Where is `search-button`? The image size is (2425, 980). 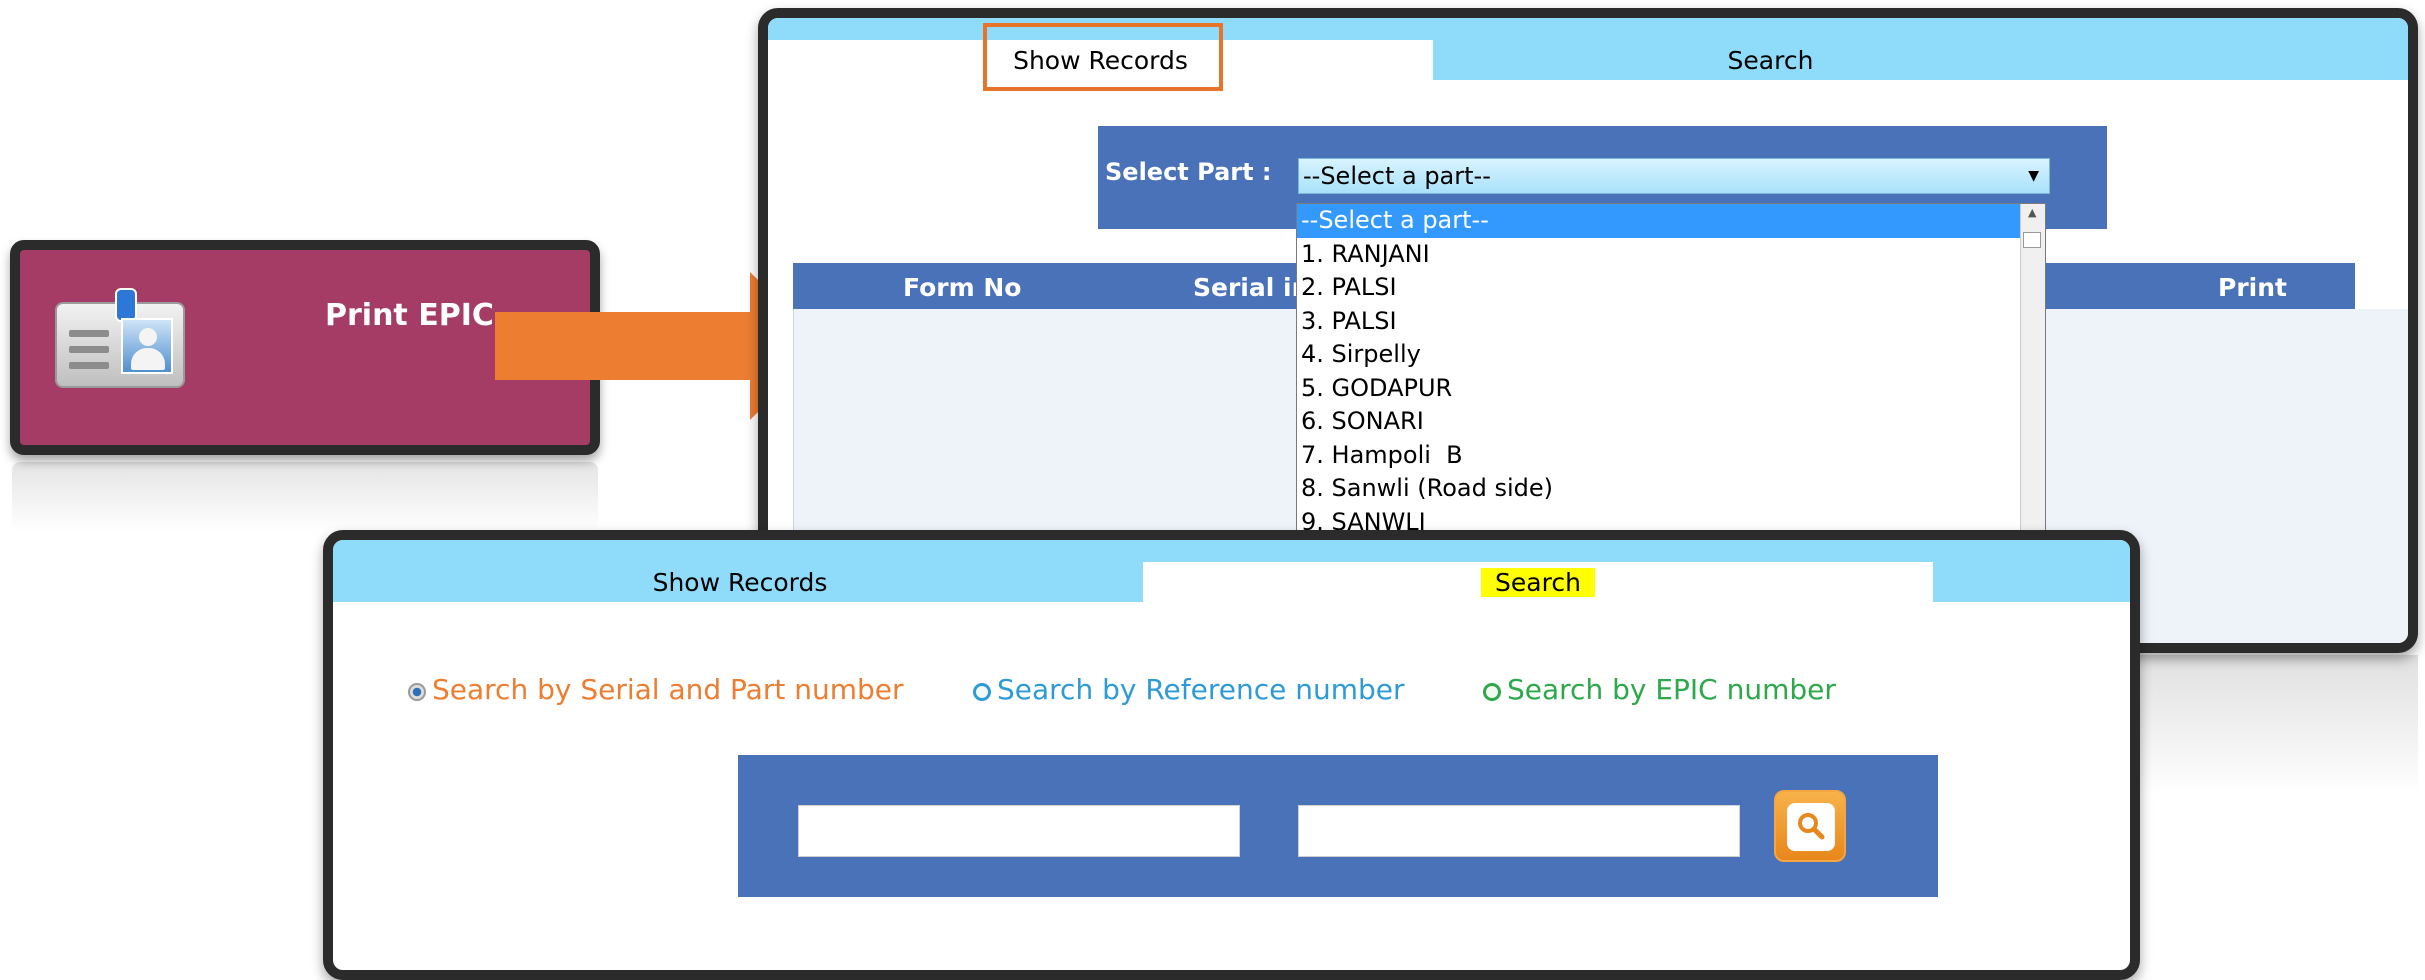 search-button is located at coordinates (1810, 826).